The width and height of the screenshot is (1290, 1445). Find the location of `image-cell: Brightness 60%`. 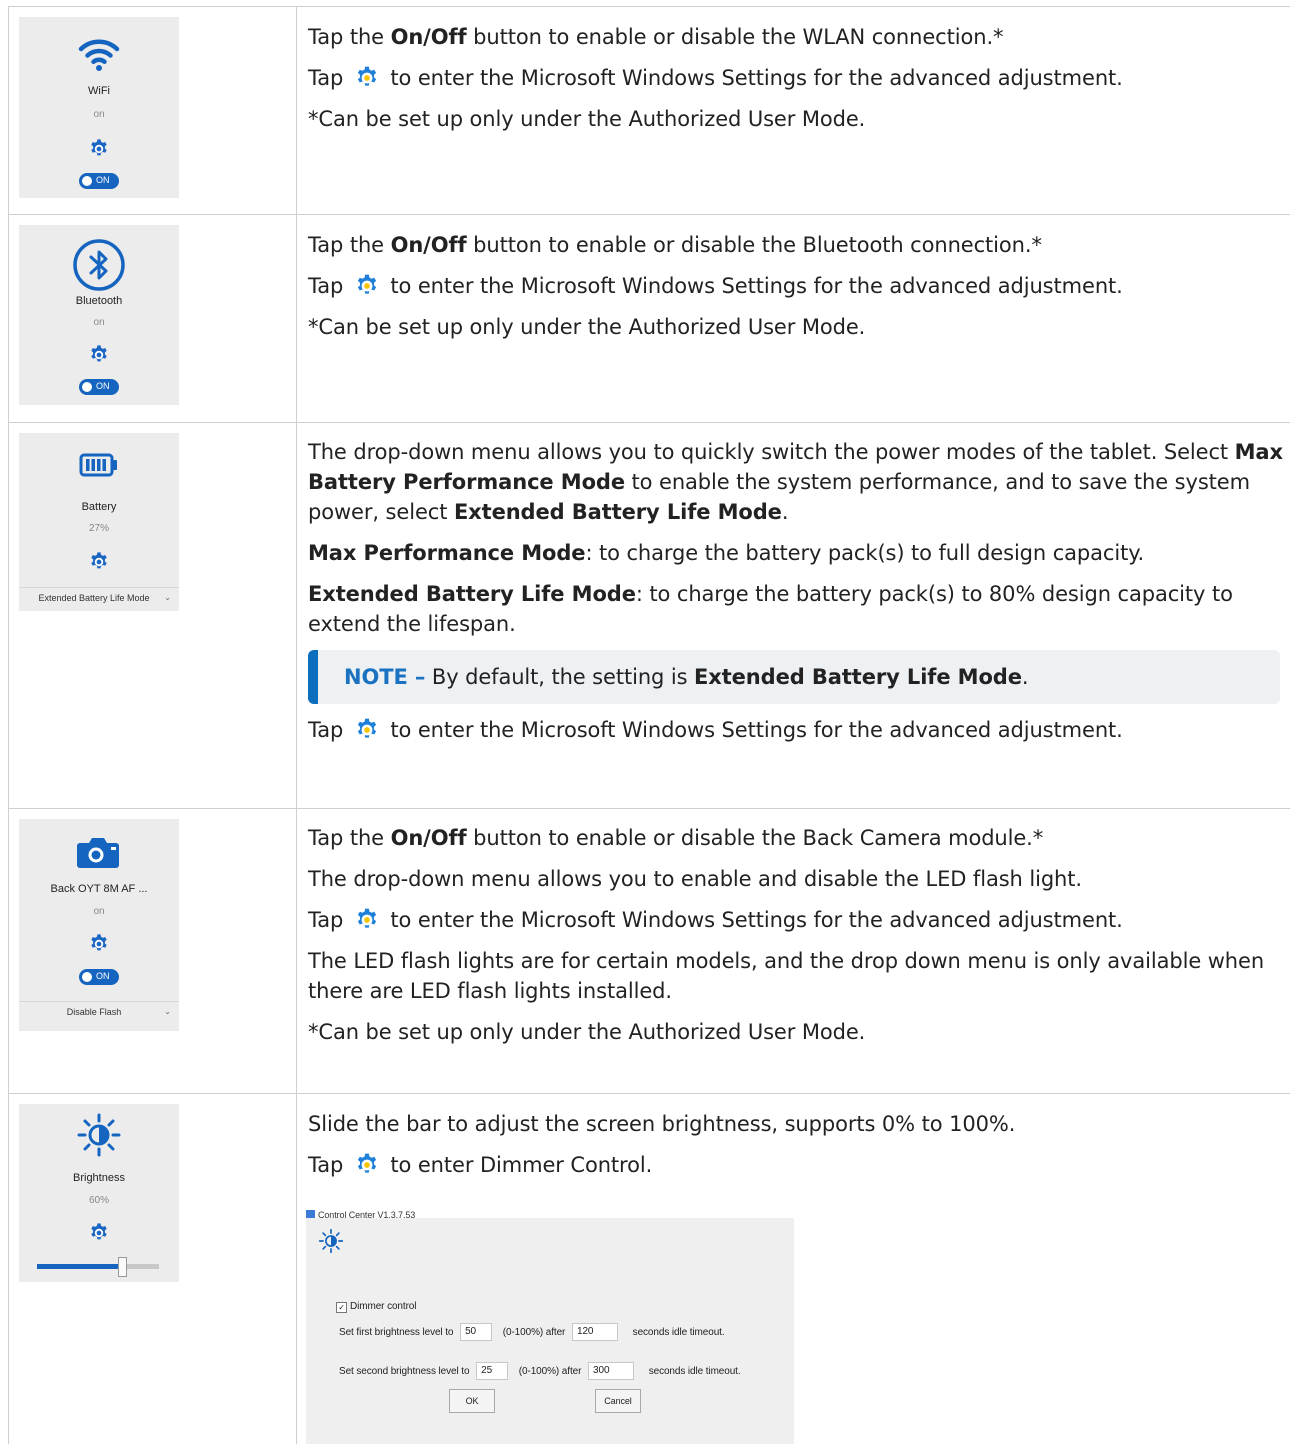

image-cell: Brightness 60% is located at coordinates (152, 1269).